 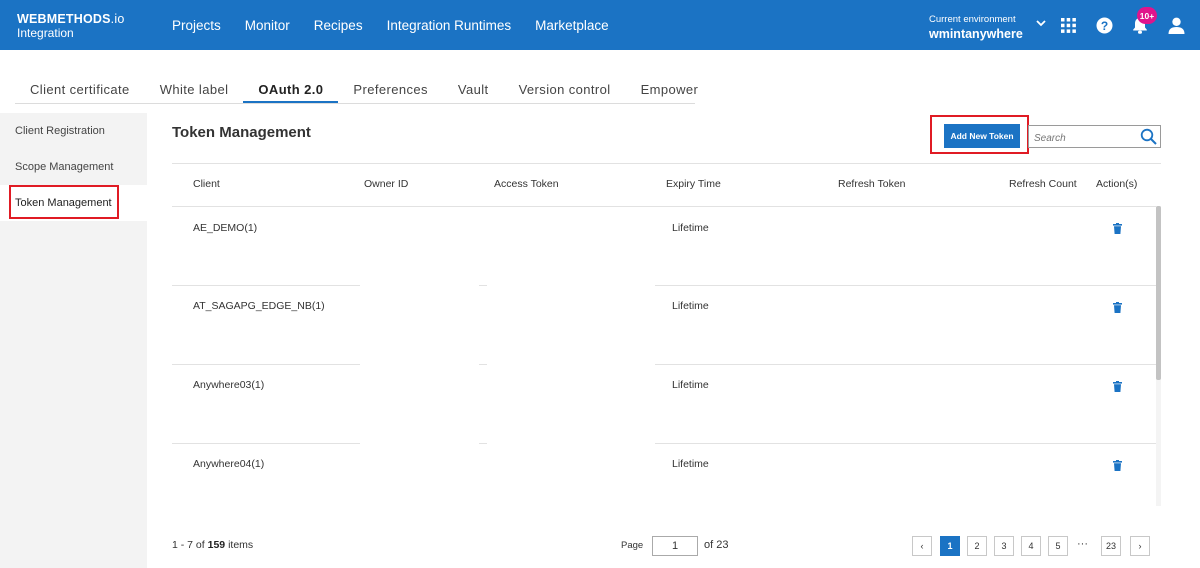 I want to click on nav-recipes: Recipes, so click(x=338, y=25).